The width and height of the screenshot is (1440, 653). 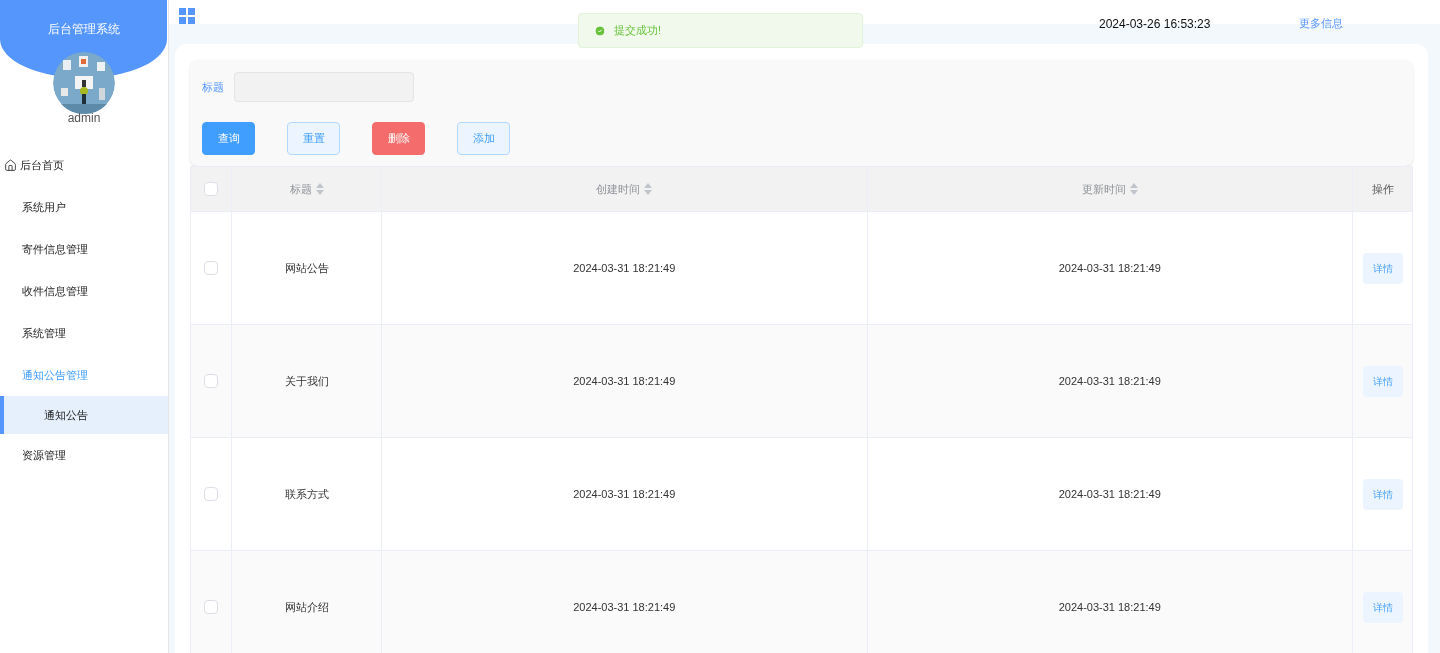 I want to click on search-label: 标题, so click(x=213, y=87).